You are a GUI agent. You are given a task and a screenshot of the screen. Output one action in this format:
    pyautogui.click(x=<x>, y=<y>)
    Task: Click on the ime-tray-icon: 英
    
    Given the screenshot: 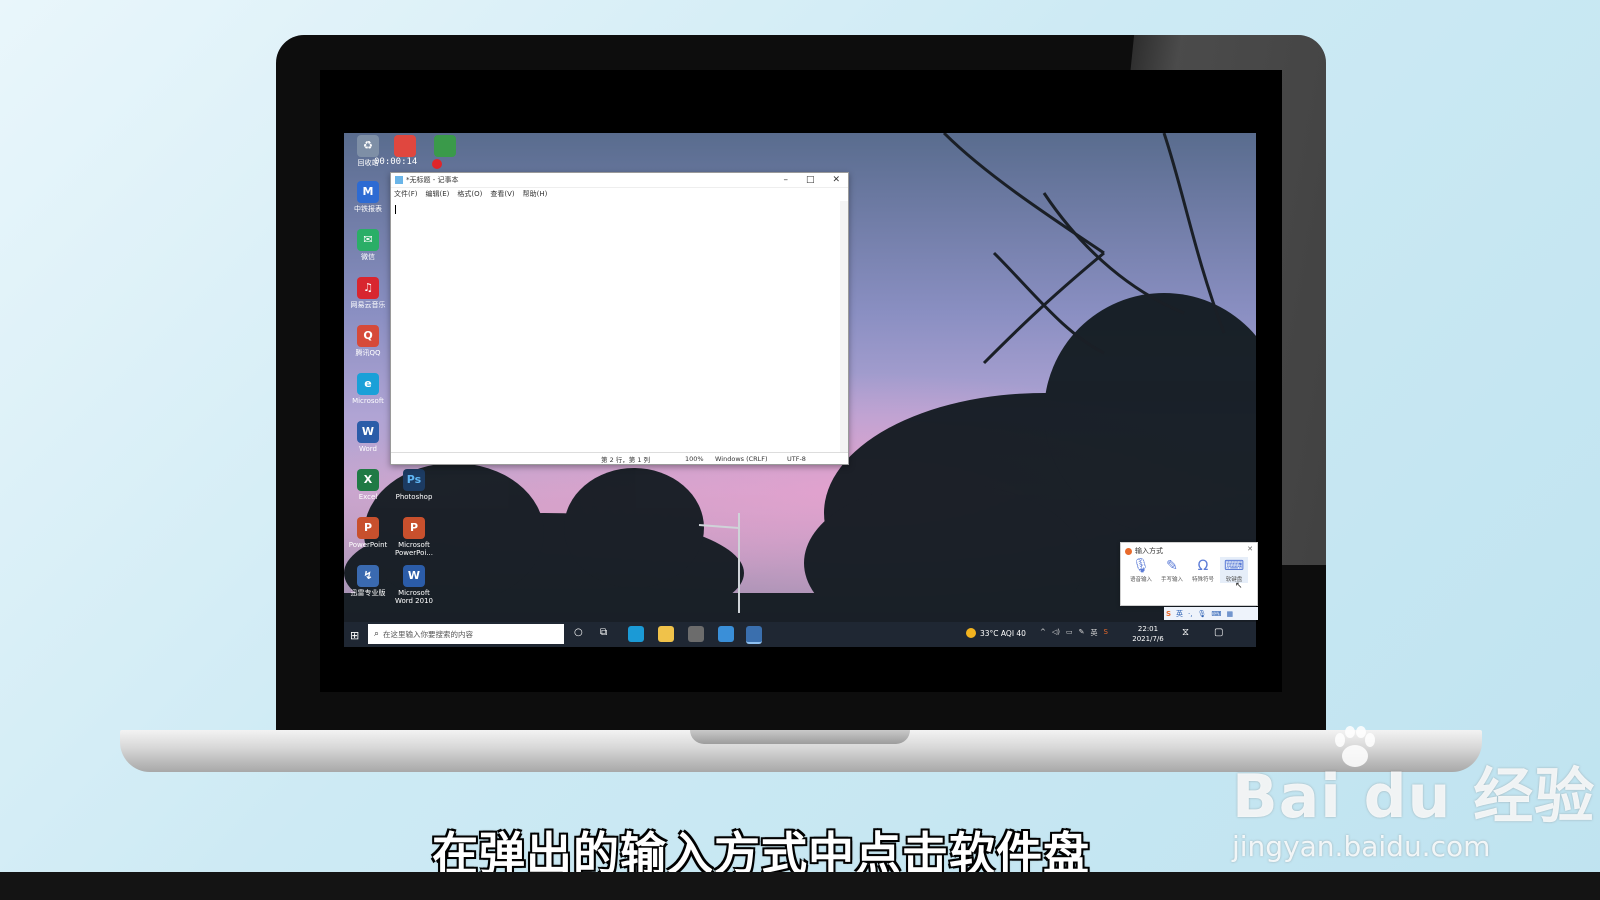 What is the action you would take?
    pyautogui.click(x=1094, y=633)
    